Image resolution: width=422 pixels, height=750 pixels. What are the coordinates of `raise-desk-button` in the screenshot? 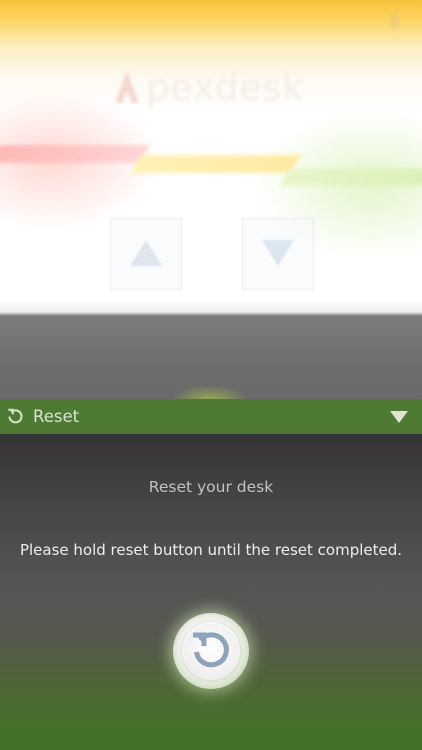 It's located at (146, 254).